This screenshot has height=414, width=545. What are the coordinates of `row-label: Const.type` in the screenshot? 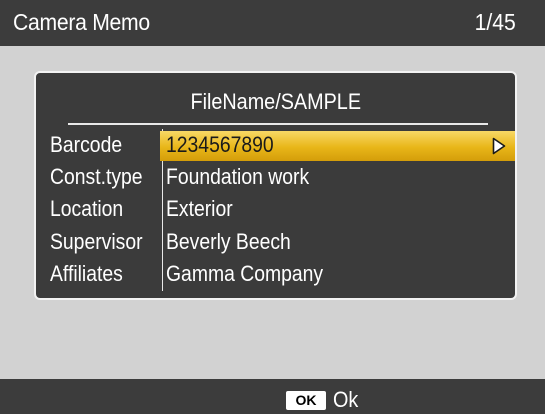 It's located at (96, 176).